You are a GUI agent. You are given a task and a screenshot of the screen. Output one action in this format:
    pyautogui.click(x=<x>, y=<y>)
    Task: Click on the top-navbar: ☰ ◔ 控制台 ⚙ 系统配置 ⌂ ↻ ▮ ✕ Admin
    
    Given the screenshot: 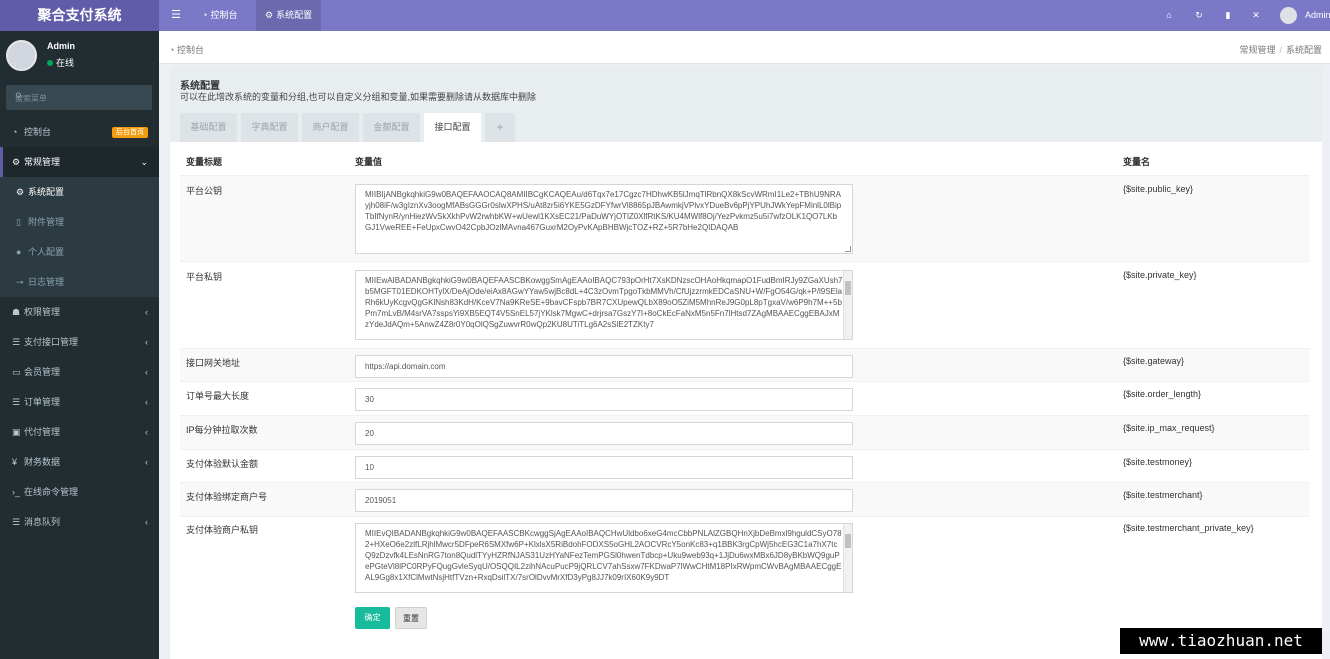 What is the action you would take?
    pyautogui.click(x=744, y=15)
    